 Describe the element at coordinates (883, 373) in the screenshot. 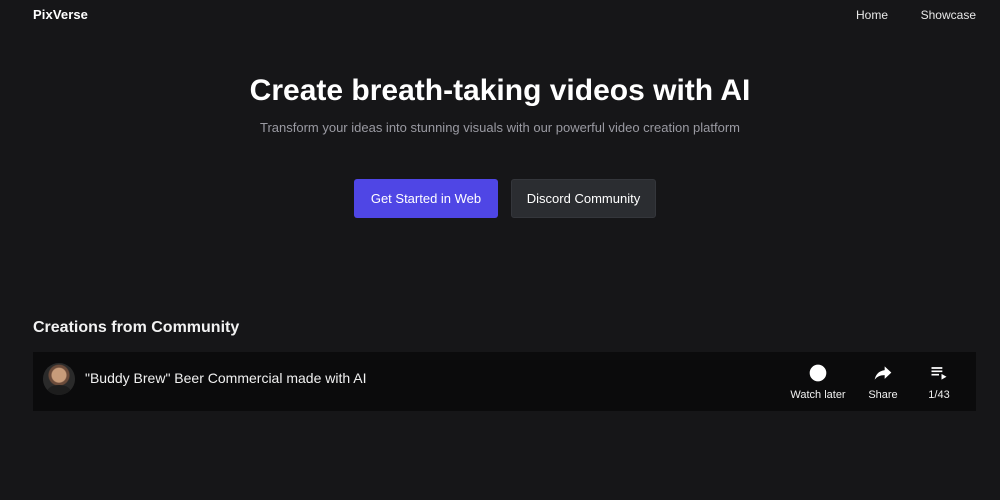

I see `share-arrow-icon` at that location.